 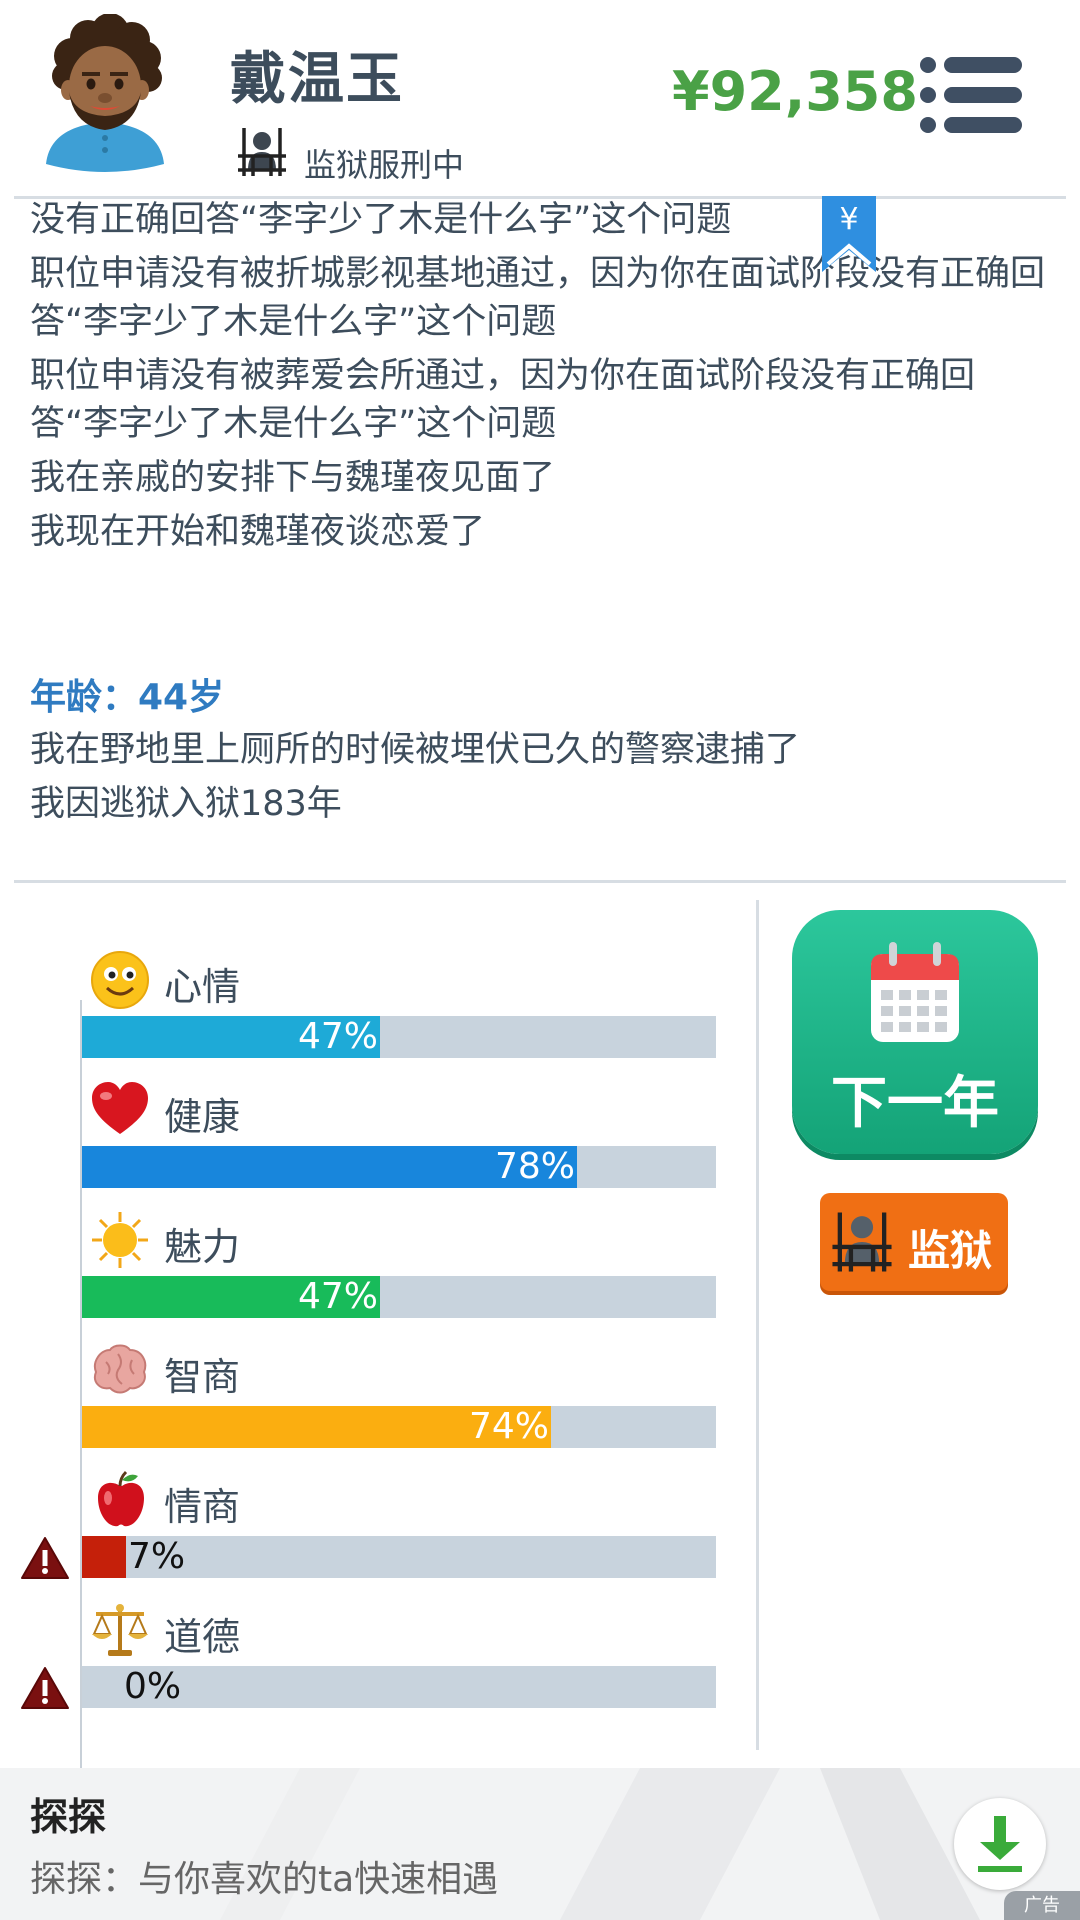 I want to click on download-icon, so click(x=1000, y=1844).